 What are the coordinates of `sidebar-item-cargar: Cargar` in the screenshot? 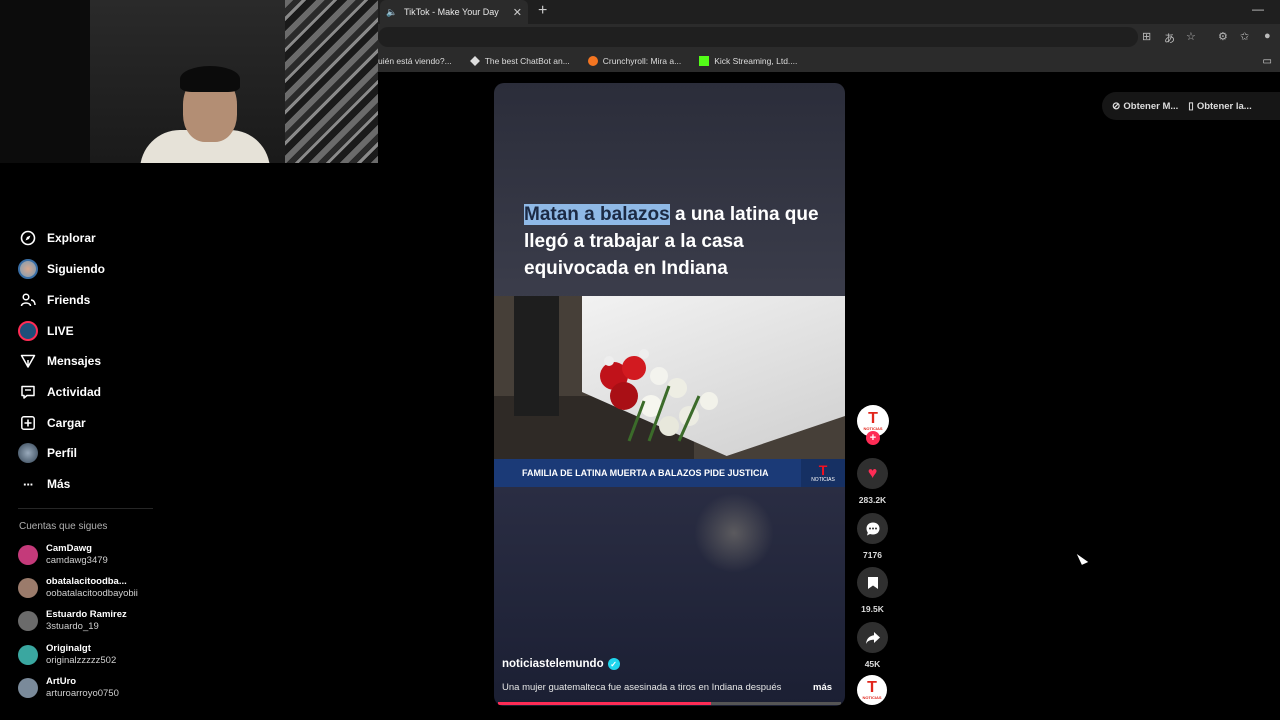 It's located at (52, 423).